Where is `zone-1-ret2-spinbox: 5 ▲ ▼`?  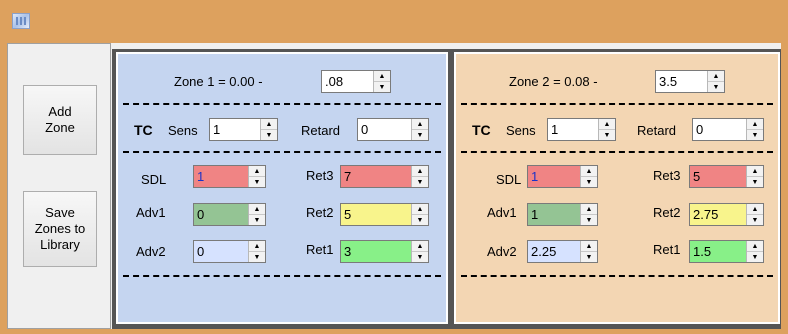
zone-1-ret2-spinbox: 5 ▲ ▼ is located at coordinates (384, 214).